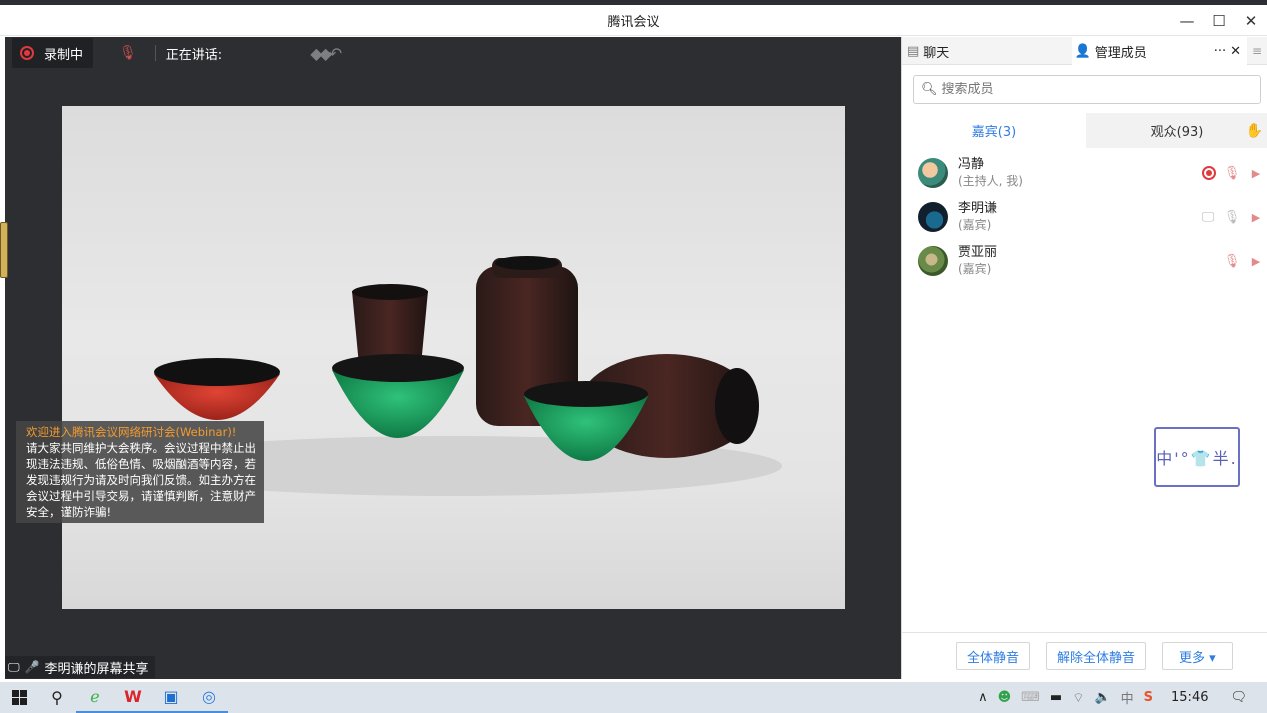  What do you see at coordinates (978, 252) in the screenshot?
I see `member-name: 贾亚丽` at bounding box center [978, 252].